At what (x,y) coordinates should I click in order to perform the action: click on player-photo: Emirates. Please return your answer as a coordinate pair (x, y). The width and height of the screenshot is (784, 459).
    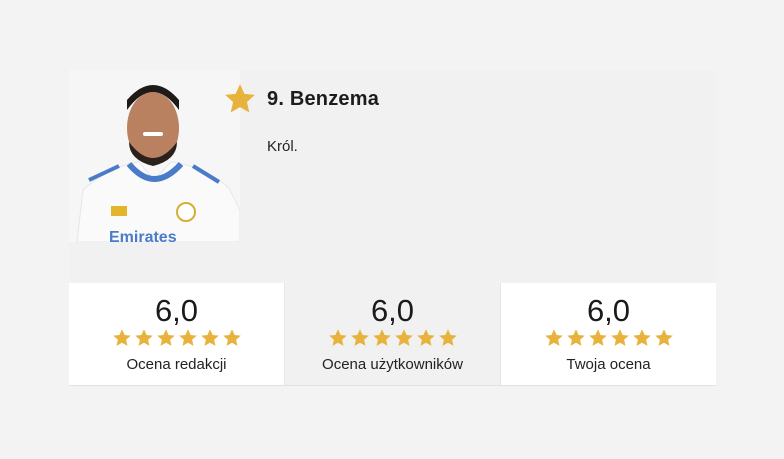
    Looking at the image, I should click on (154, 156).